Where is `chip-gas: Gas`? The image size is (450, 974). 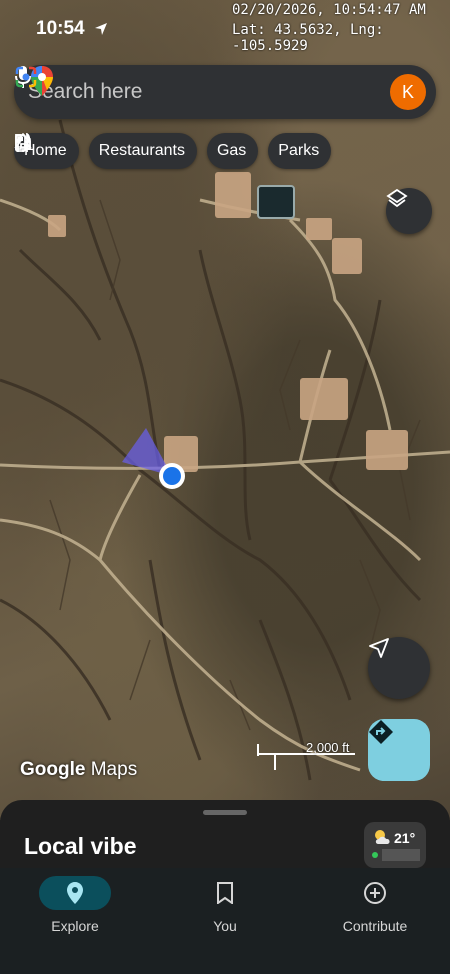
chip-gas: Gas is located at coordinates (137, 151).